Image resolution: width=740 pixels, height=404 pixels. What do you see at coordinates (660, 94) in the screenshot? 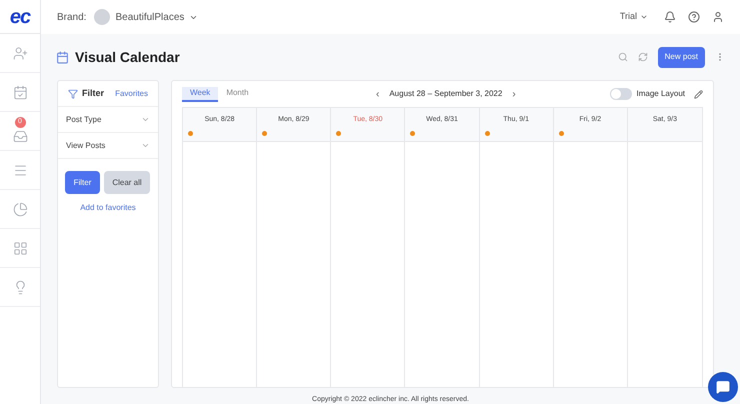
I see `image-layout-label: Image Layout` at bounding box center [660, 94].